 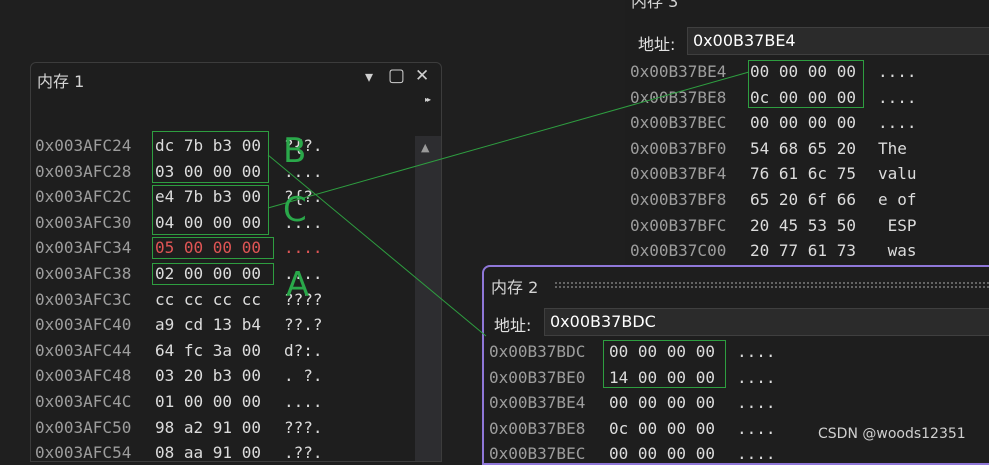 I want to click on memory-2-drag-grip, so click(x=771, y=285).